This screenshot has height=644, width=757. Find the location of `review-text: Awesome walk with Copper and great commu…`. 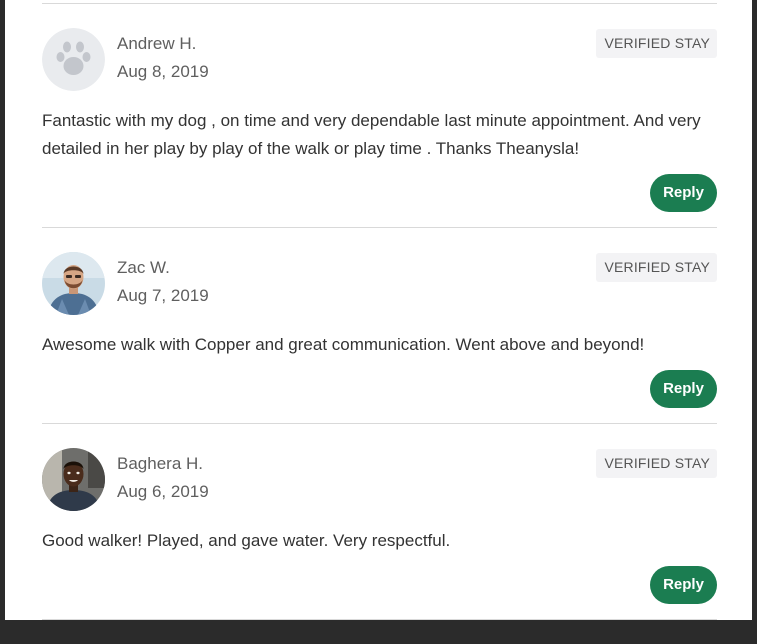

review-text: Awesome walk with Copper and great commu… is located at coordinates (343, 344).